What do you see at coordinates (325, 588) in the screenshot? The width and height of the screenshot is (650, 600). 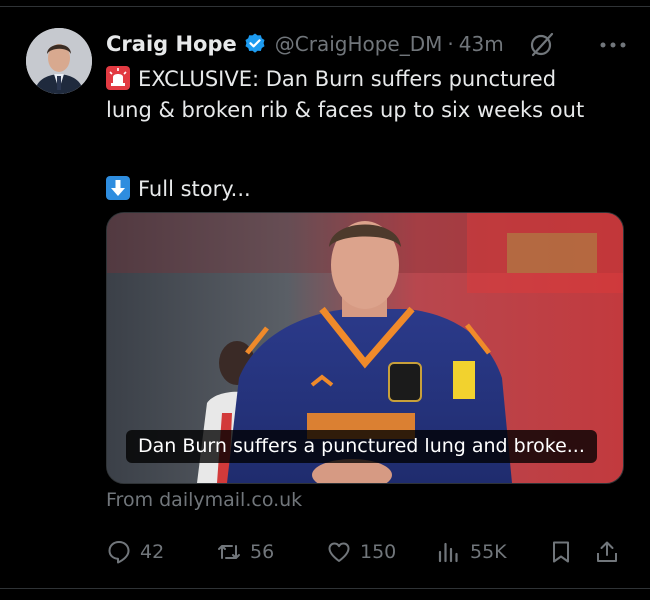 I see `bottom-divider` at bounding box center [325, 588].